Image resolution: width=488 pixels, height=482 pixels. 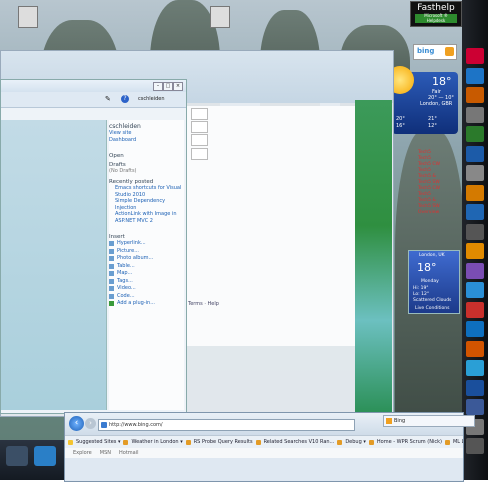 I want to click on title-bar: – □ ×, so click(x=93, y=86).